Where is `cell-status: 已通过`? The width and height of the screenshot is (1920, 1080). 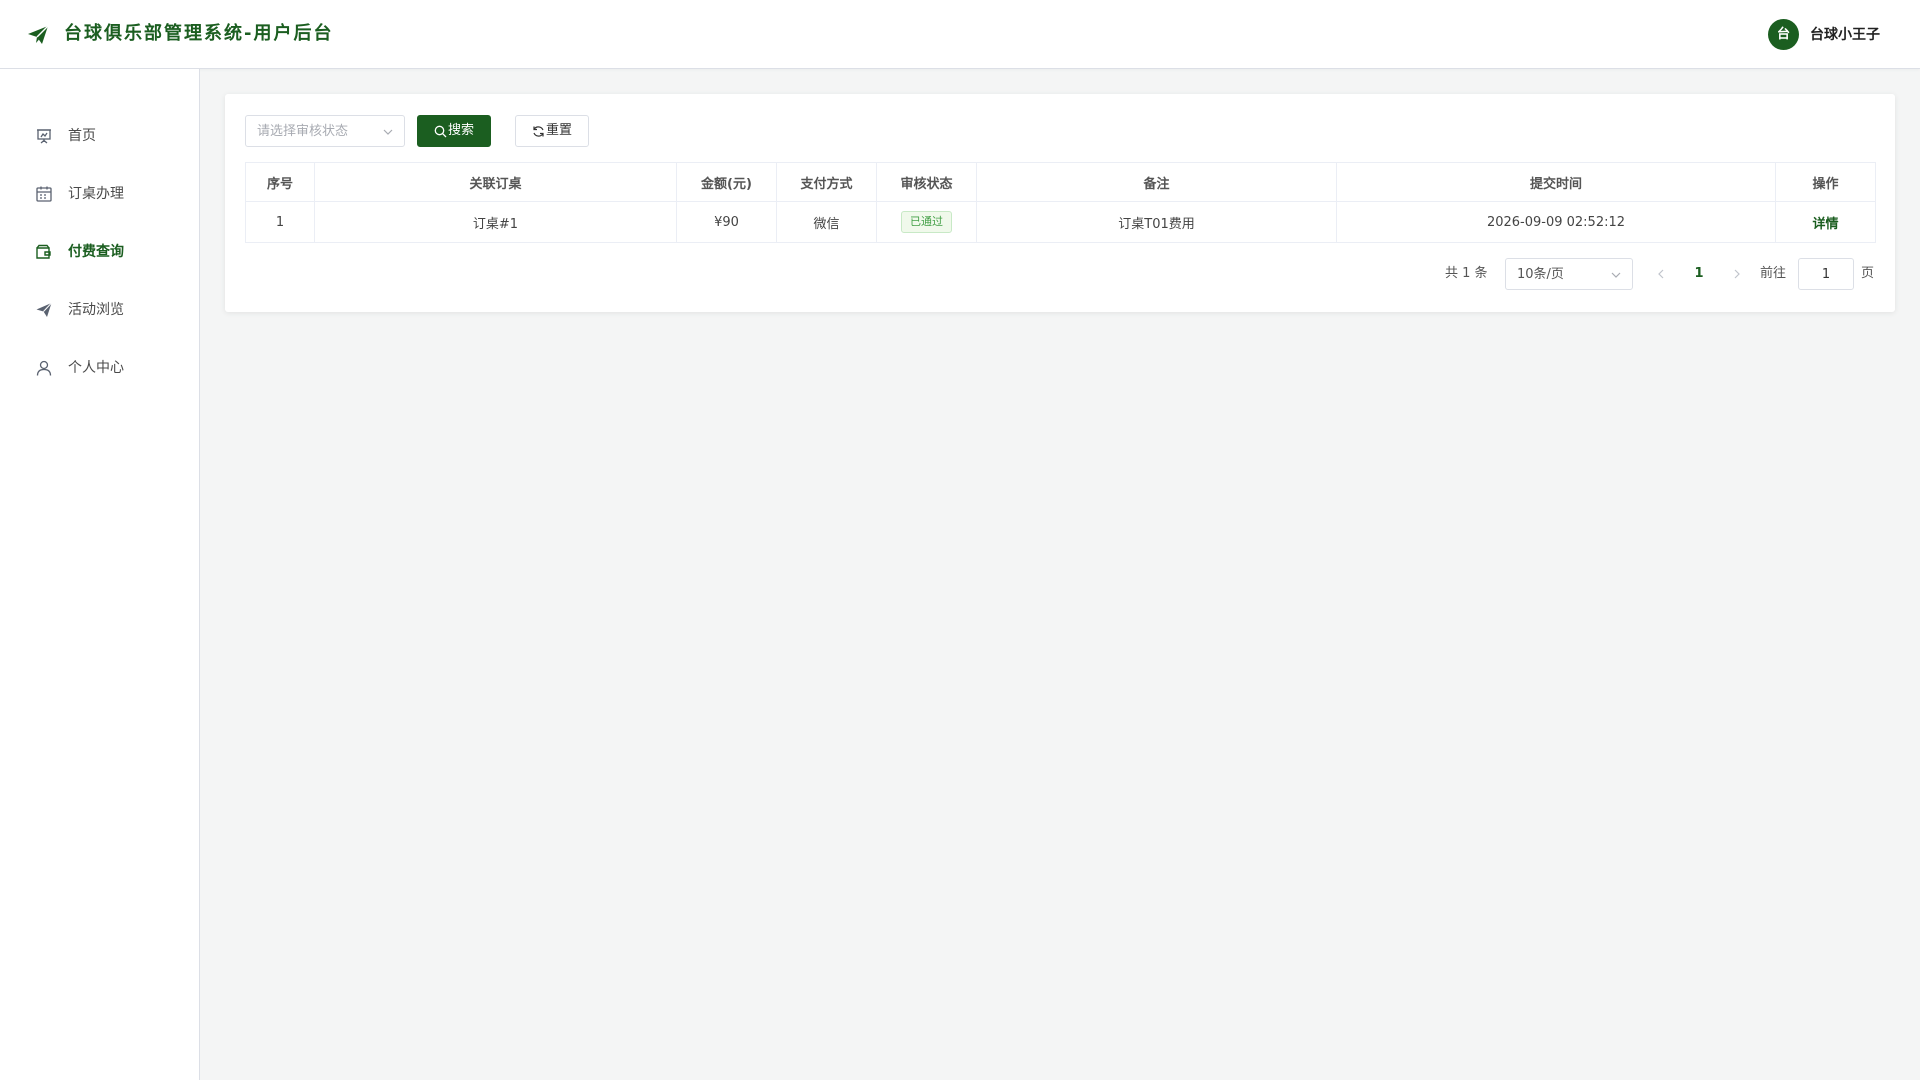
cell-status: 已通过 is located at coordinates (926, 222).